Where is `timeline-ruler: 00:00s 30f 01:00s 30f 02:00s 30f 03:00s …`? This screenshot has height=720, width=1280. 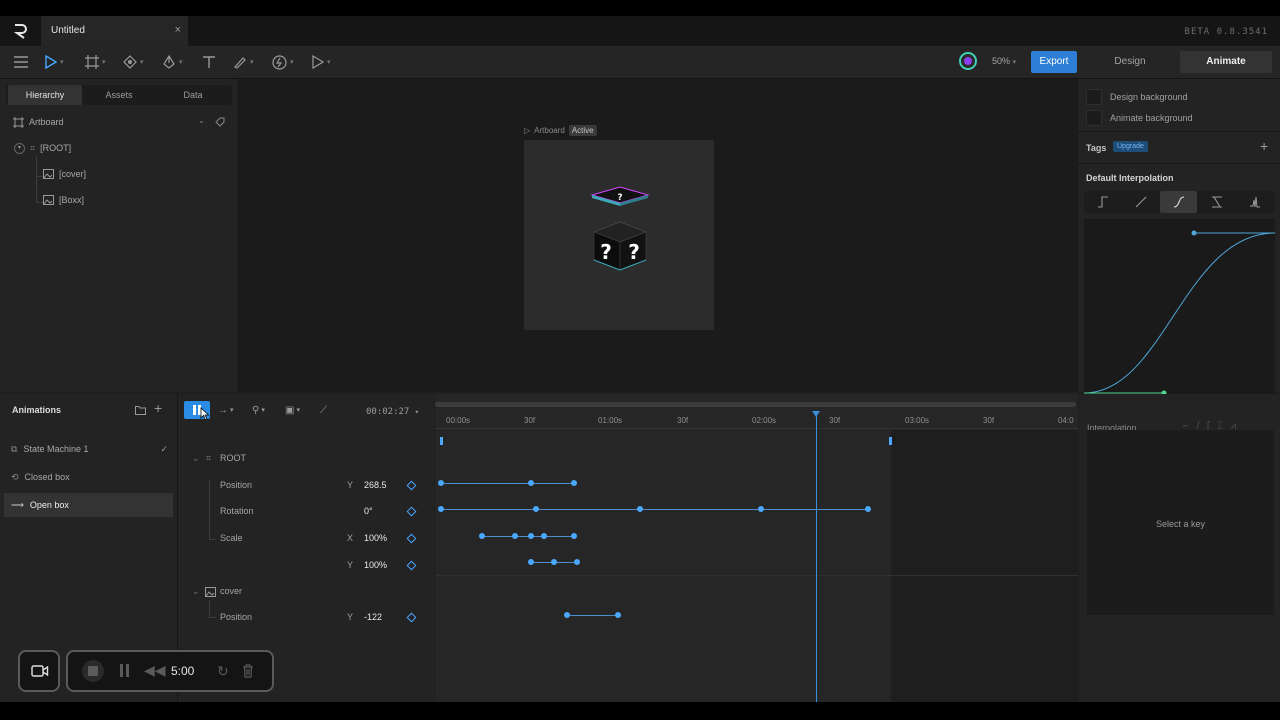
timeline-ruler: 00:00s 30f 01:00s 30f 02:00s 30f 03:00s … is located at coordinates (756, 421).